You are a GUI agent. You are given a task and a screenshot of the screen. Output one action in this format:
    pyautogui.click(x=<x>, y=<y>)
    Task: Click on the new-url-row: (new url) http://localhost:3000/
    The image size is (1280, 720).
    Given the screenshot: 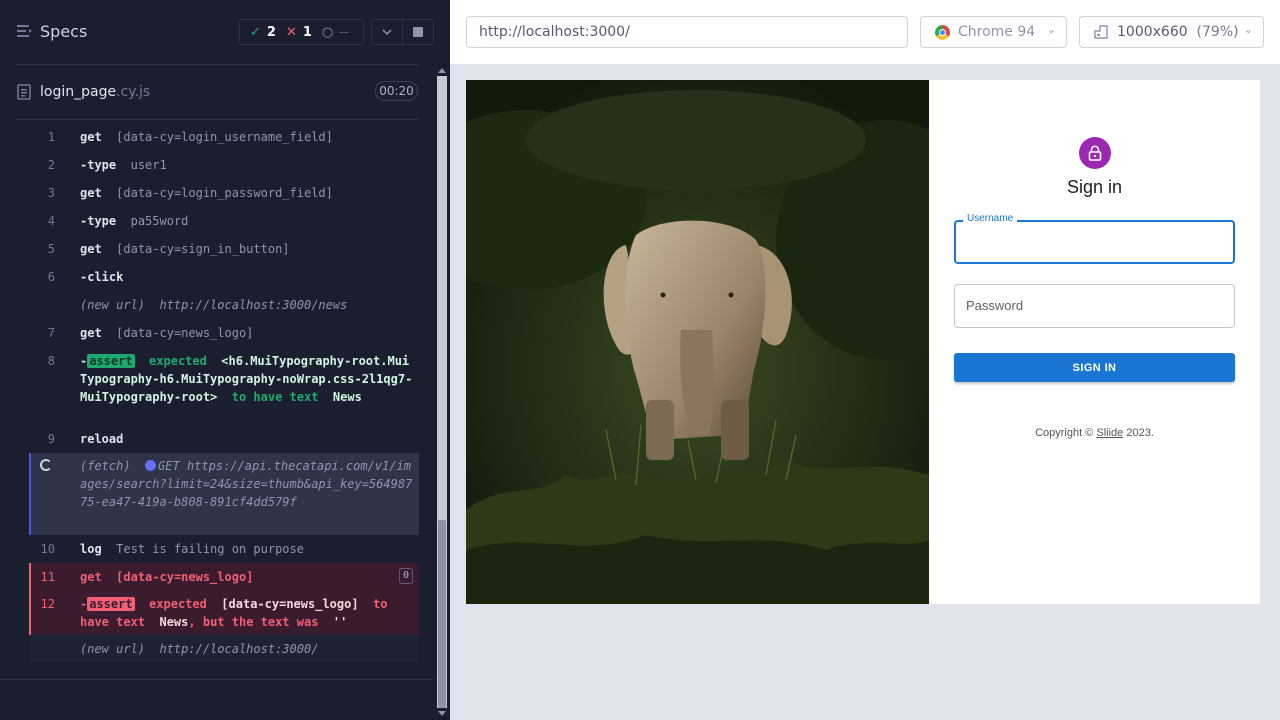 What is the action you would take?
    pyautogui.click(x=224, y=649)
    